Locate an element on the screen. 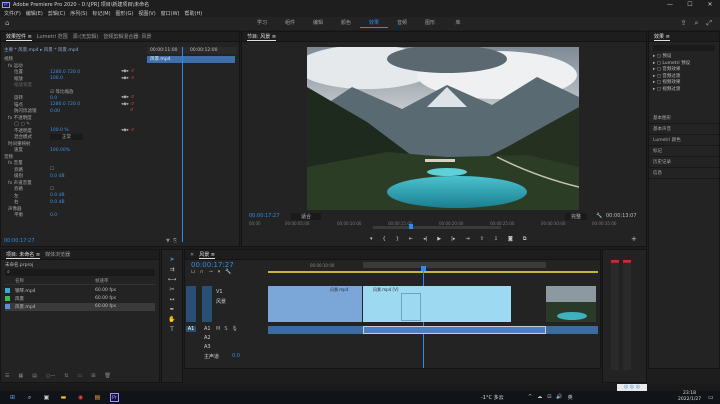 This screenshot has width=720, height=404. mini-timeline-ruler: 00:00:11:00 00:00:12:00 is located at coordinates (192, 50).